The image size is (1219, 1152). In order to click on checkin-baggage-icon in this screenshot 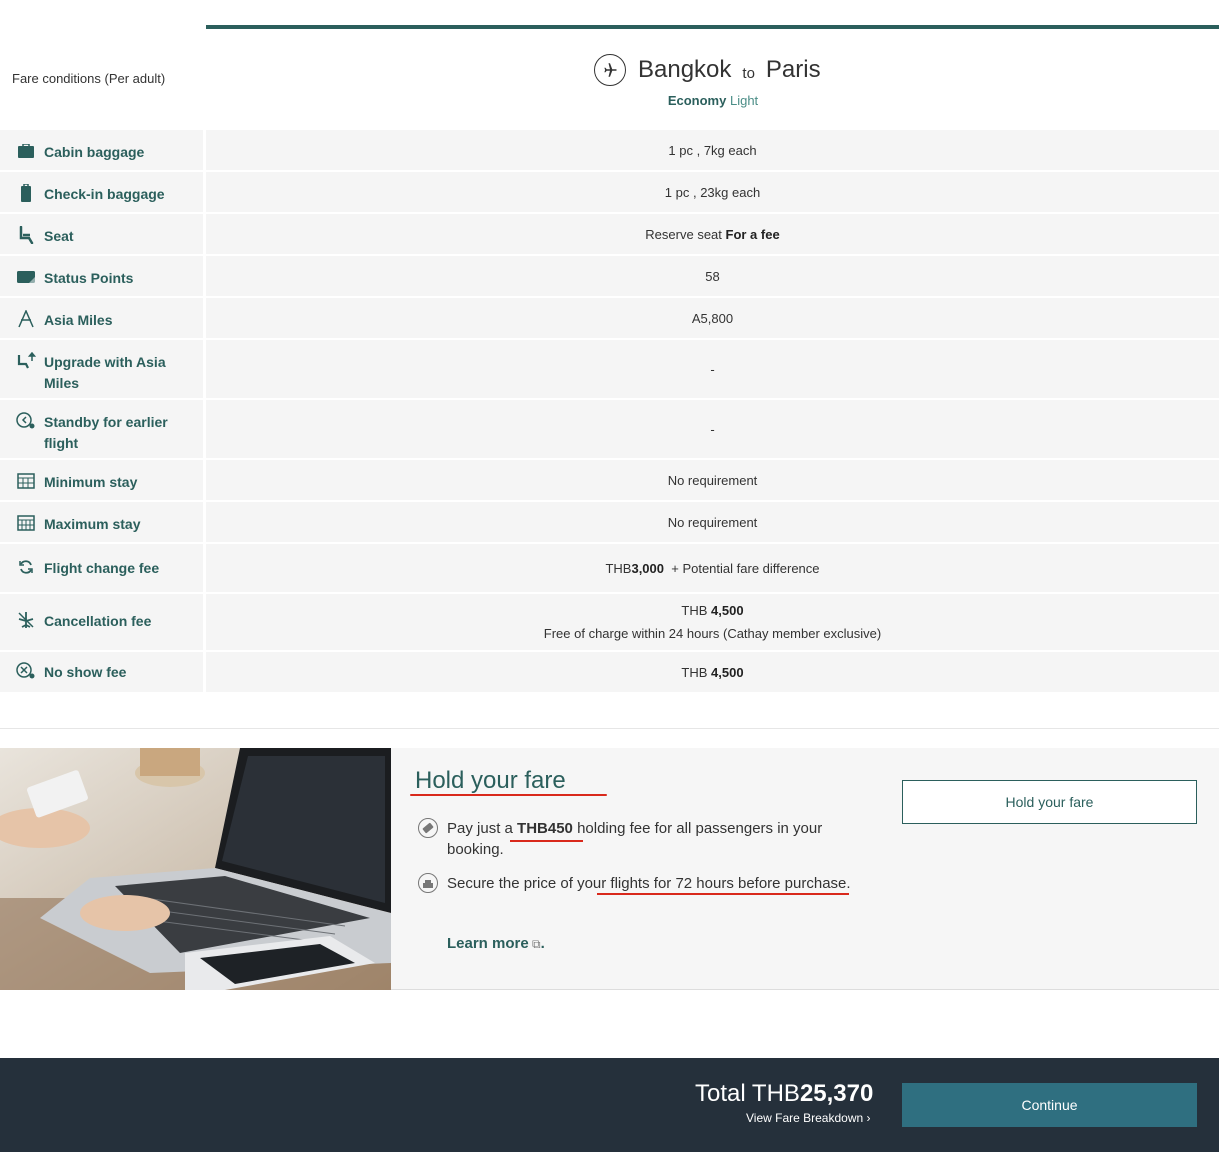, I will do `click(26, 193)`.